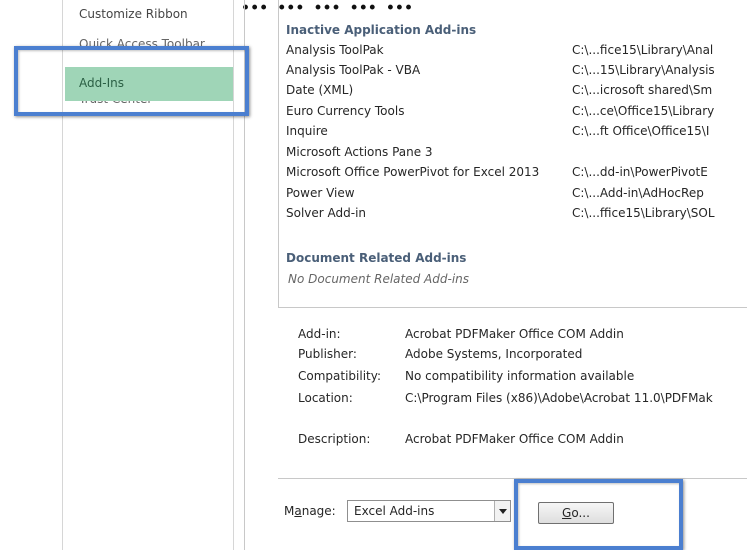 Image resolution: width=747 pixels, height=550 pixels. Describe the element at coordinates (307, 131) in the screenshot. I see `addin-name: Inquire` at that location.